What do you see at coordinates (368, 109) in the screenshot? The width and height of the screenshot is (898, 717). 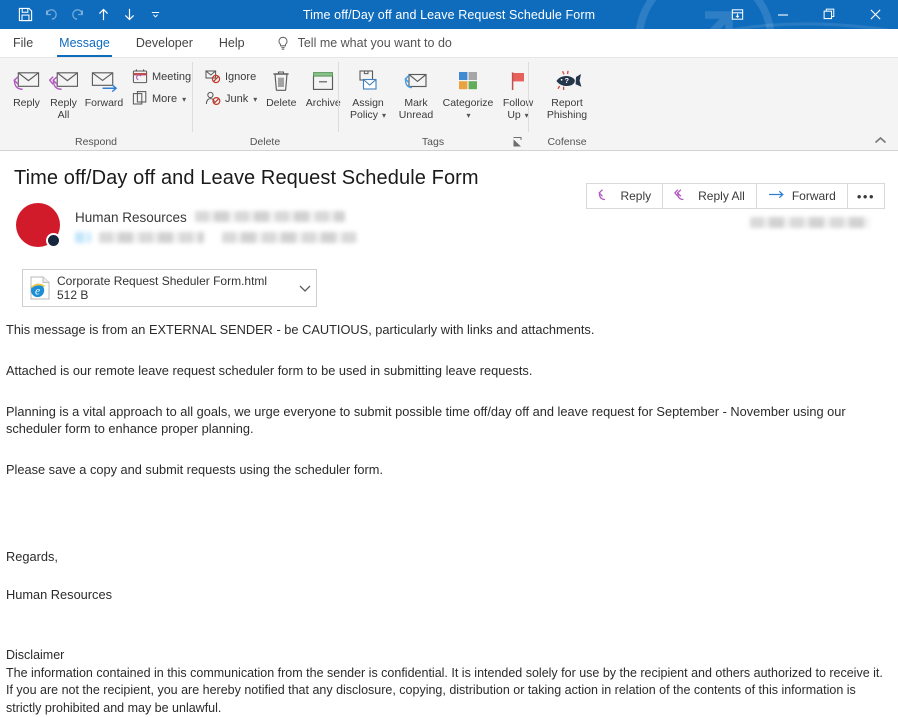 I see `assign-policy-label: AssignPolicy ▾` at bounding box center [368, 109].